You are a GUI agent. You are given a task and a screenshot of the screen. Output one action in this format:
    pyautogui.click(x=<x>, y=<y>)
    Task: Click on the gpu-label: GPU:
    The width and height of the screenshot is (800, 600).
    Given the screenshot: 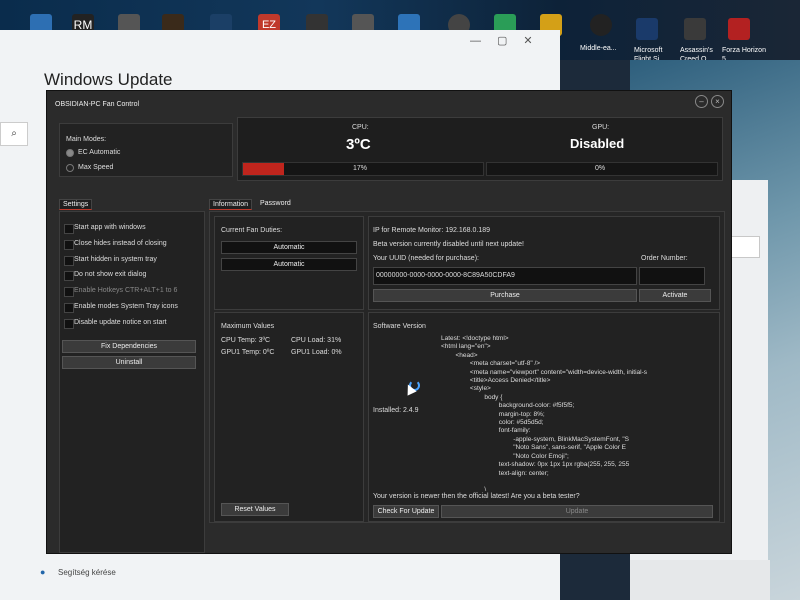 What is the action you would take?
    pyautogui.click(x=601, y=127)
    